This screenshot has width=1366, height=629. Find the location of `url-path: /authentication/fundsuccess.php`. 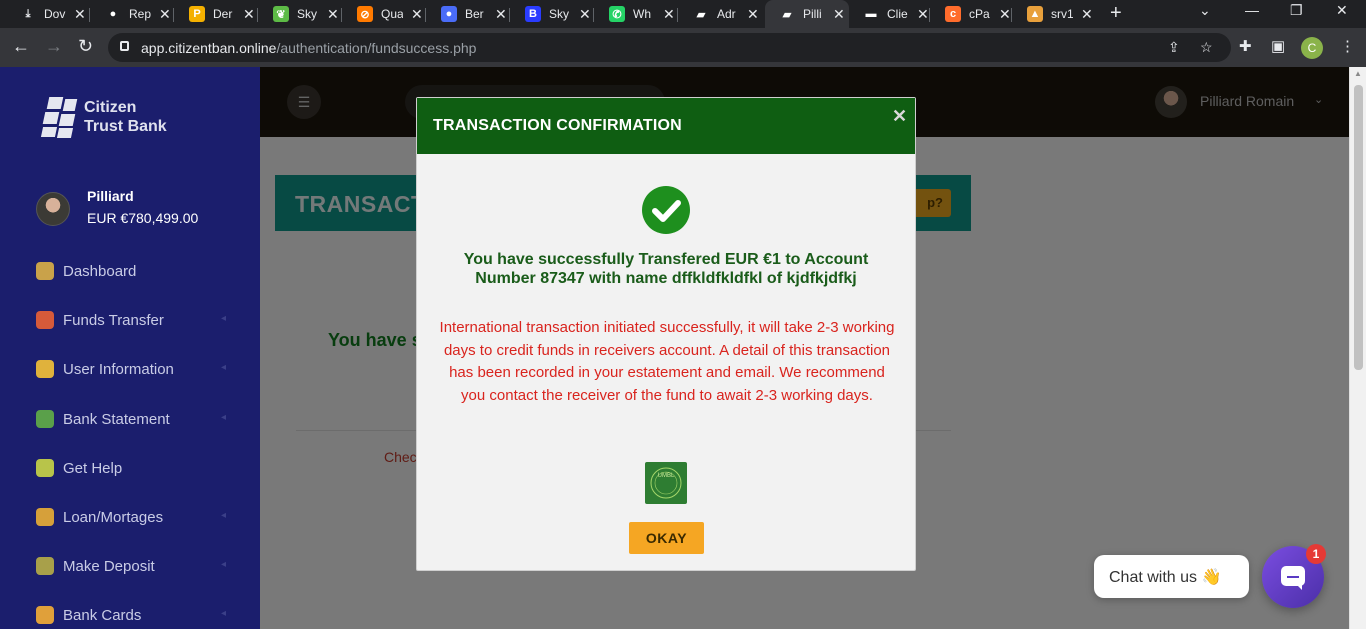

url-path: /authentication/fundsuccess.php is located at coordinates (376, 48).